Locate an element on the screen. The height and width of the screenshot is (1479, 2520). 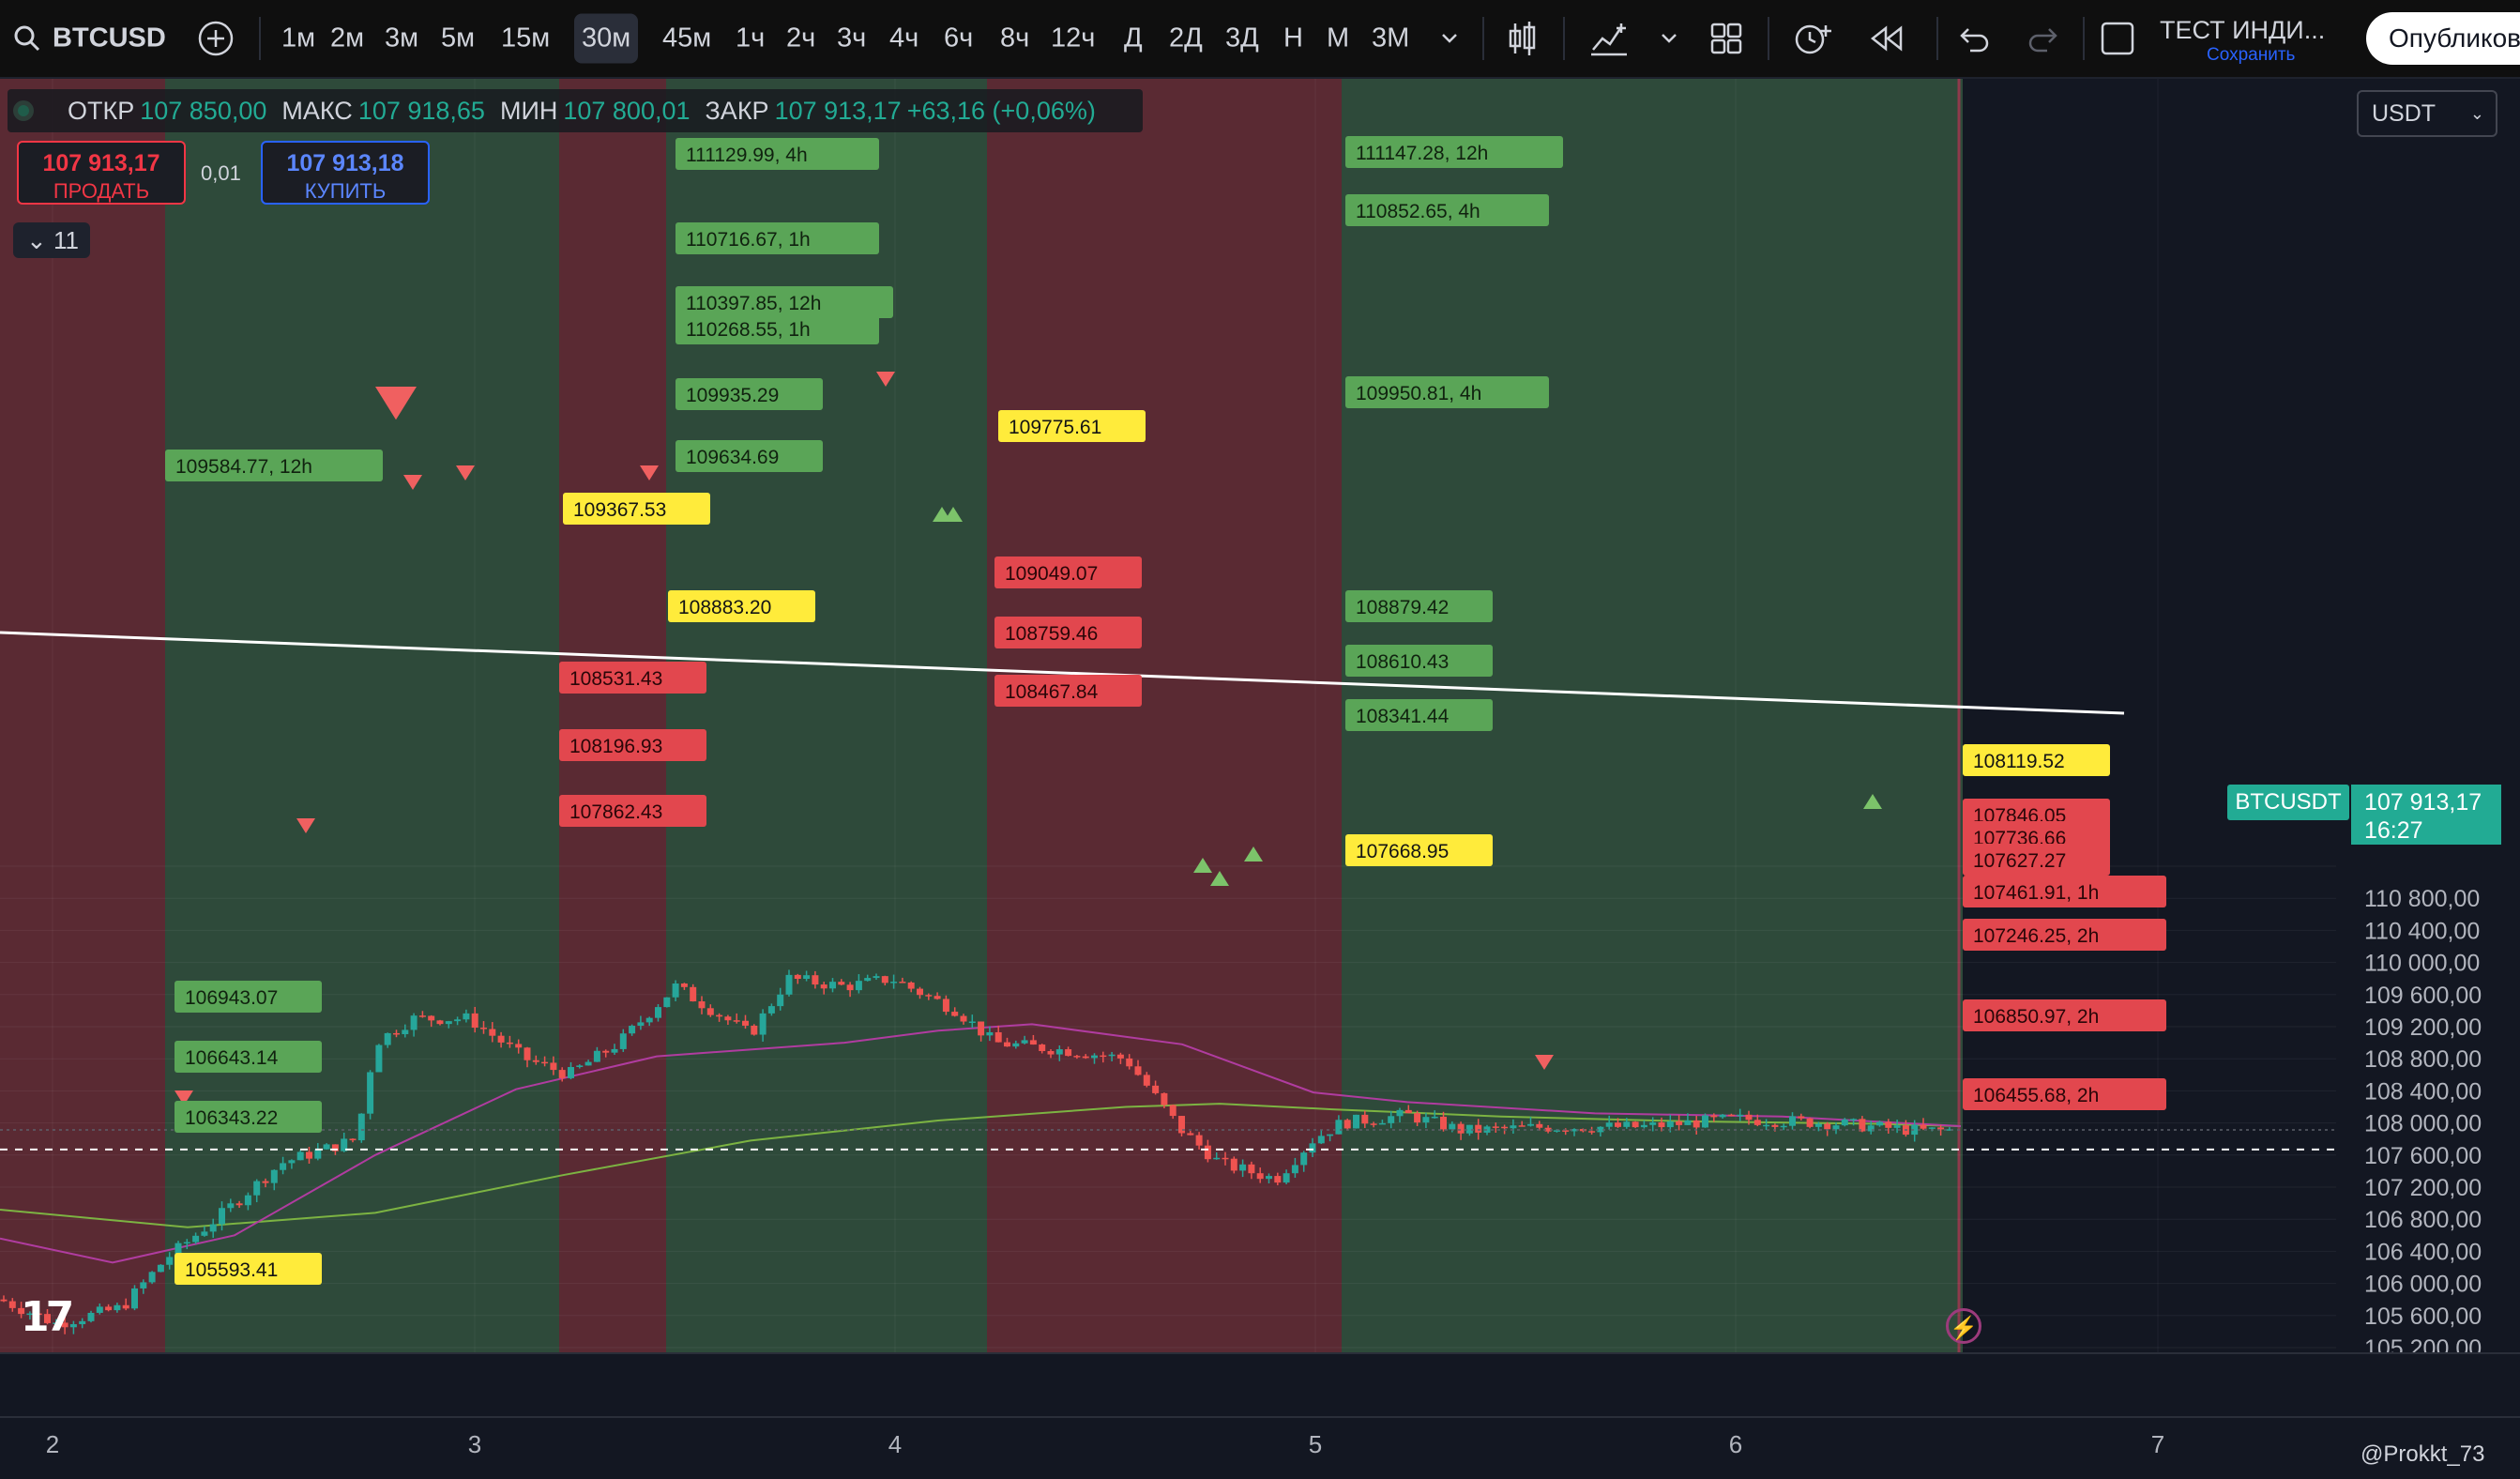
lightning-icon: ⚡ is located at coordinates (1963, 1326).